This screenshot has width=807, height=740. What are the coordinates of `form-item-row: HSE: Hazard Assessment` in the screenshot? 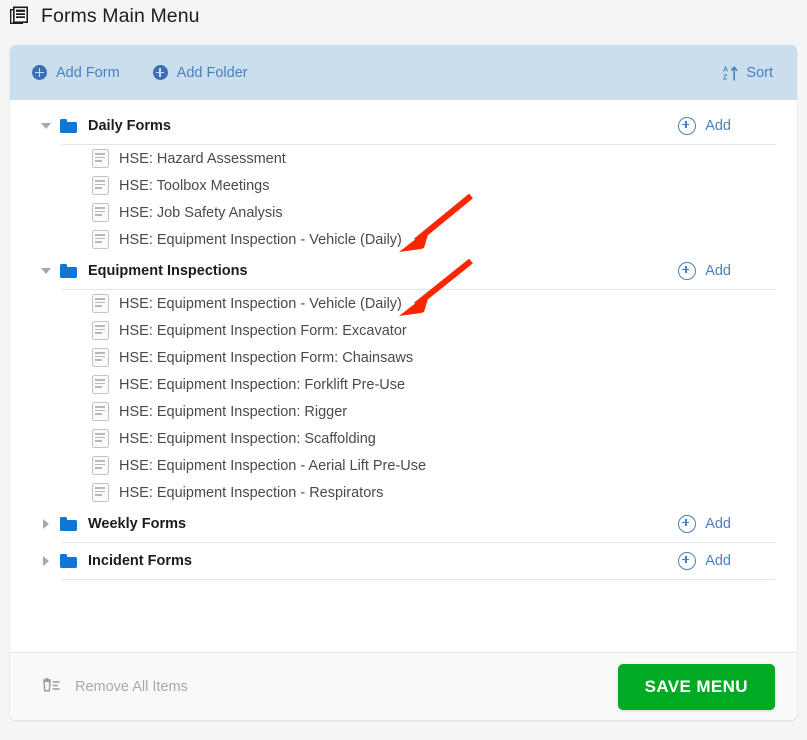 It's located at (403, 158).